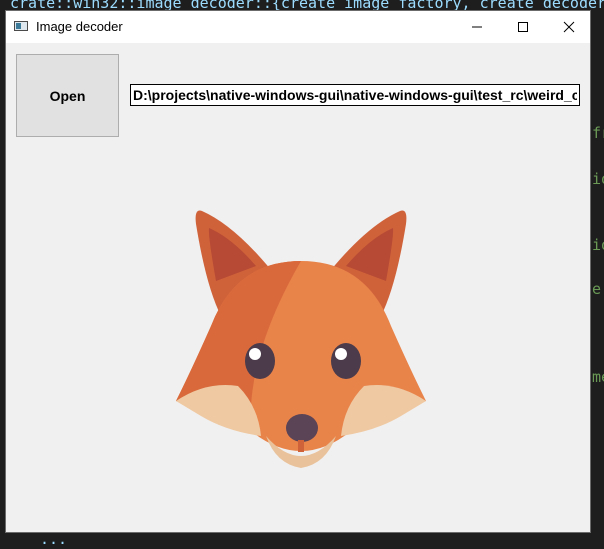 The image size is (604, 549). What do you see at coordinates (598, 289) in the screenshot?
I see `background-code-snippet: e.` at bounding box center [598, 289].